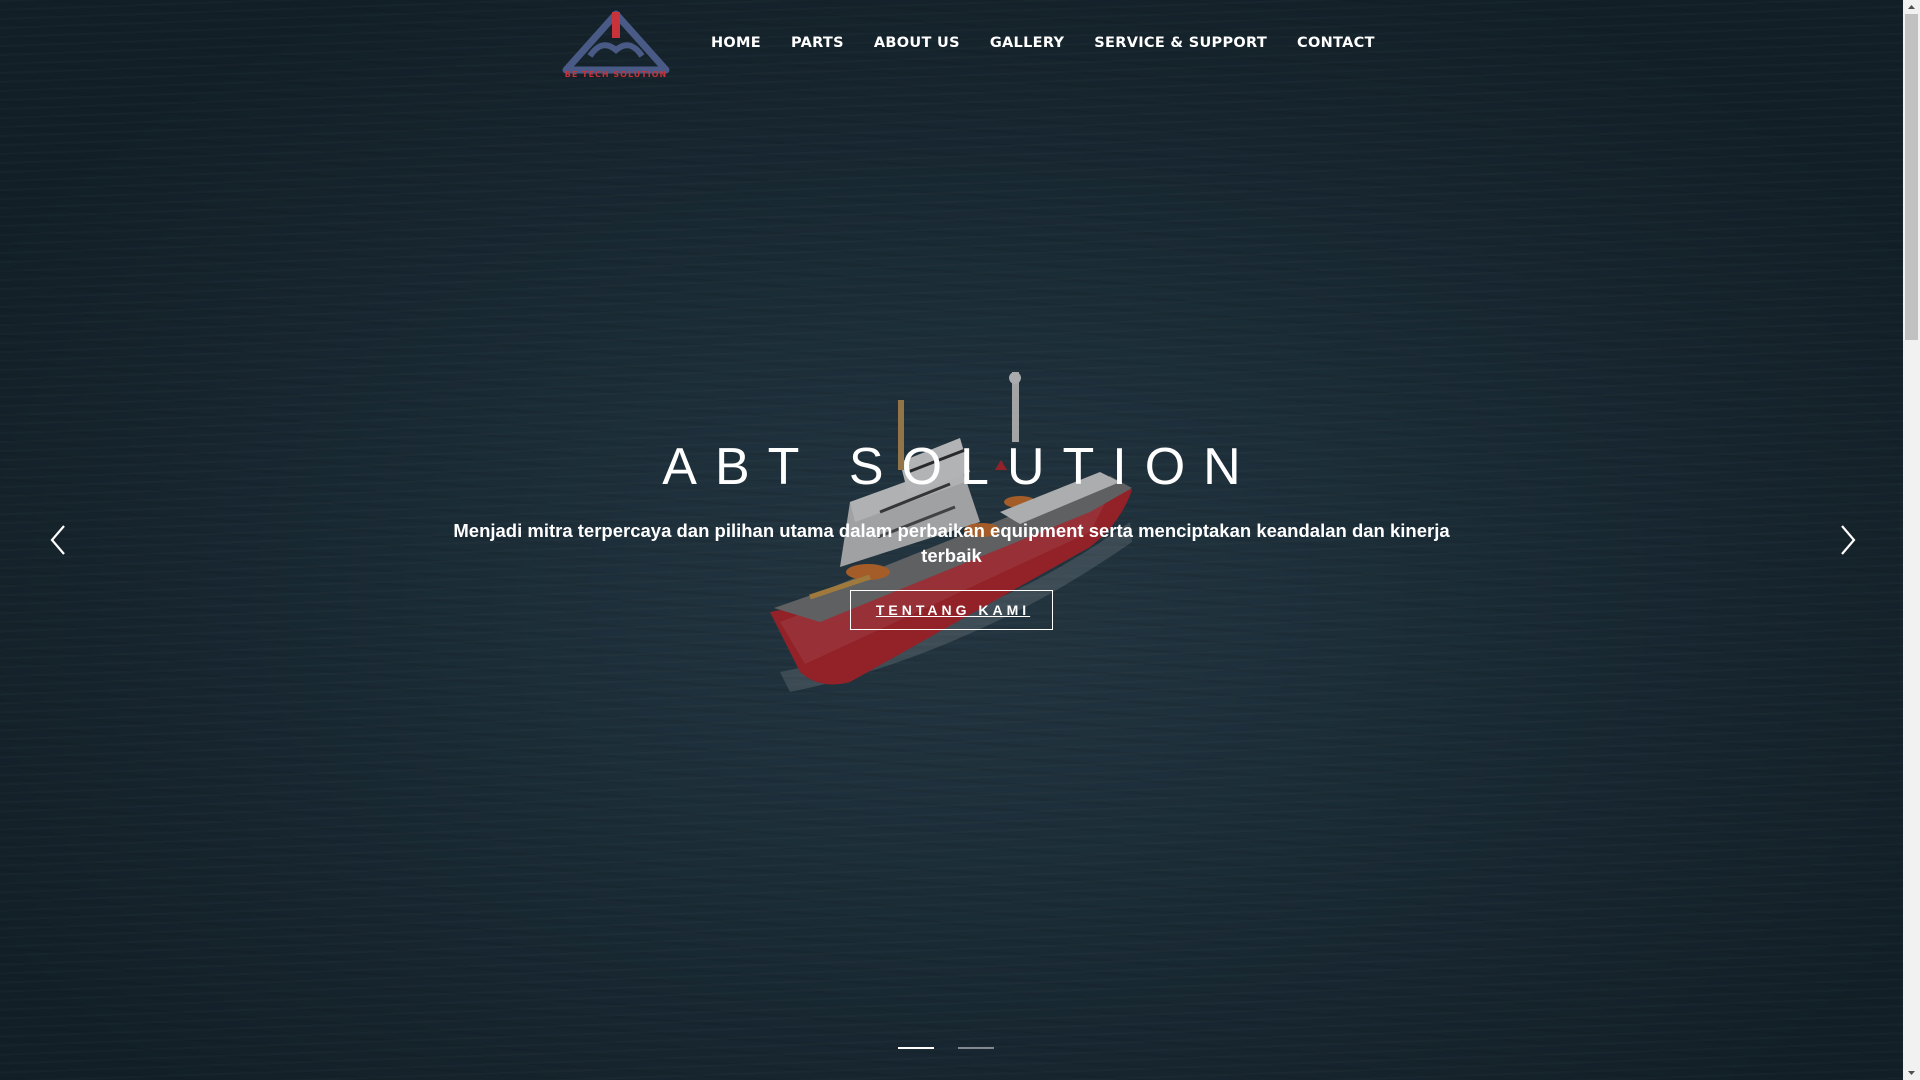 This screenshot has width=1920, height=1080. I want to click on tentang-kami-button: TENTANG KAMI, so click(951, 610).